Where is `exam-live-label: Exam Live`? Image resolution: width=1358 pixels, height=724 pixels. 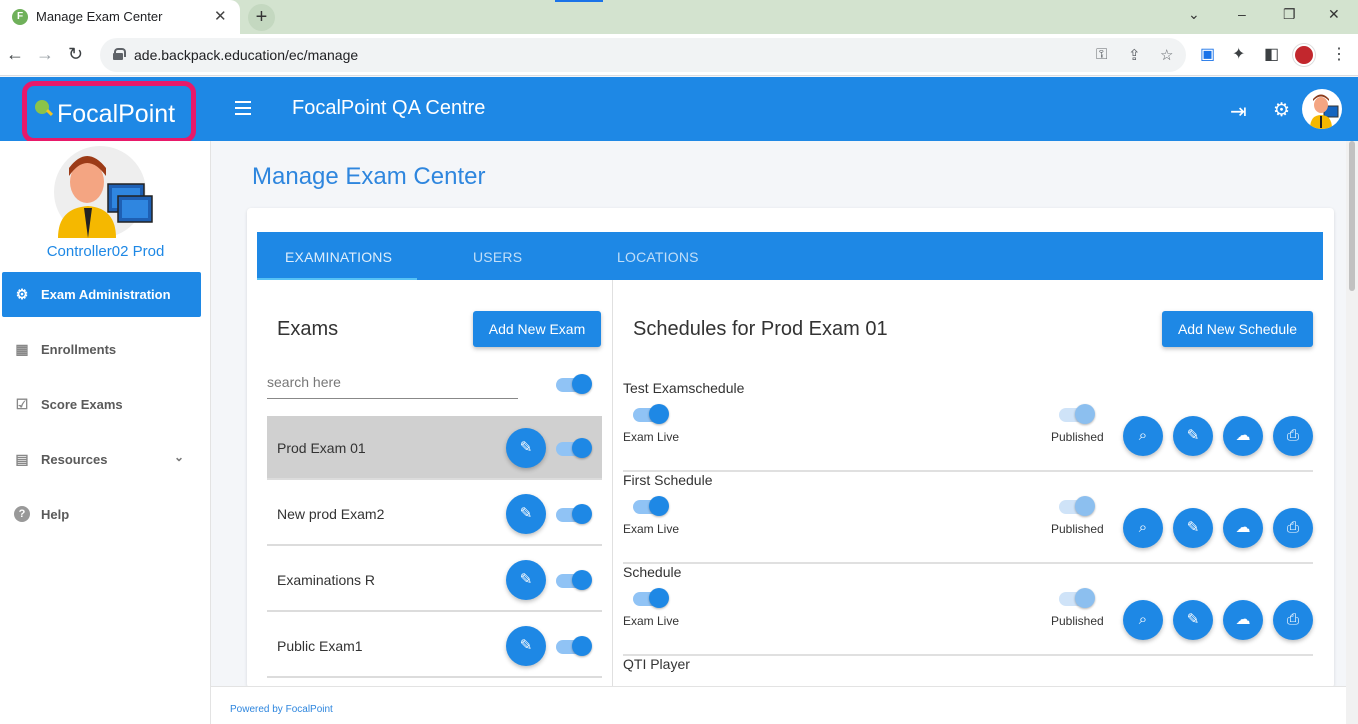 exam-live-label: Exam Live is located at coordinates (651, 621).